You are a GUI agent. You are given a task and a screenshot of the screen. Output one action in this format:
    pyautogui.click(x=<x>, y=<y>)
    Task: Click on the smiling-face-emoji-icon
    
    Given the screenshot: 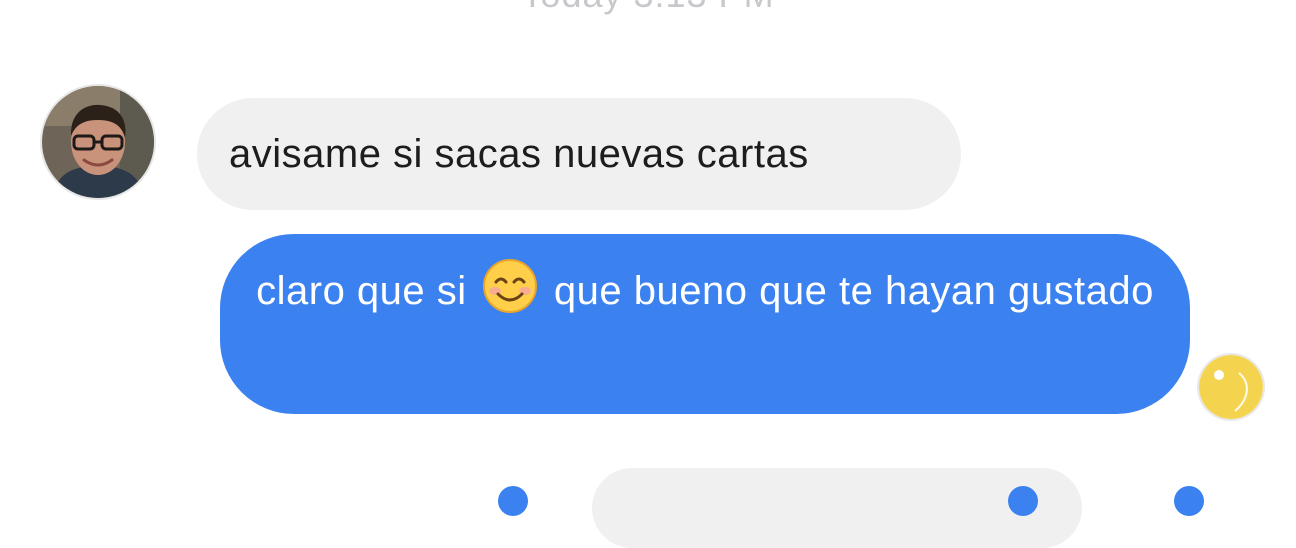 What is the action you would take?
    pyautogui.click(x=510, y=286)
    